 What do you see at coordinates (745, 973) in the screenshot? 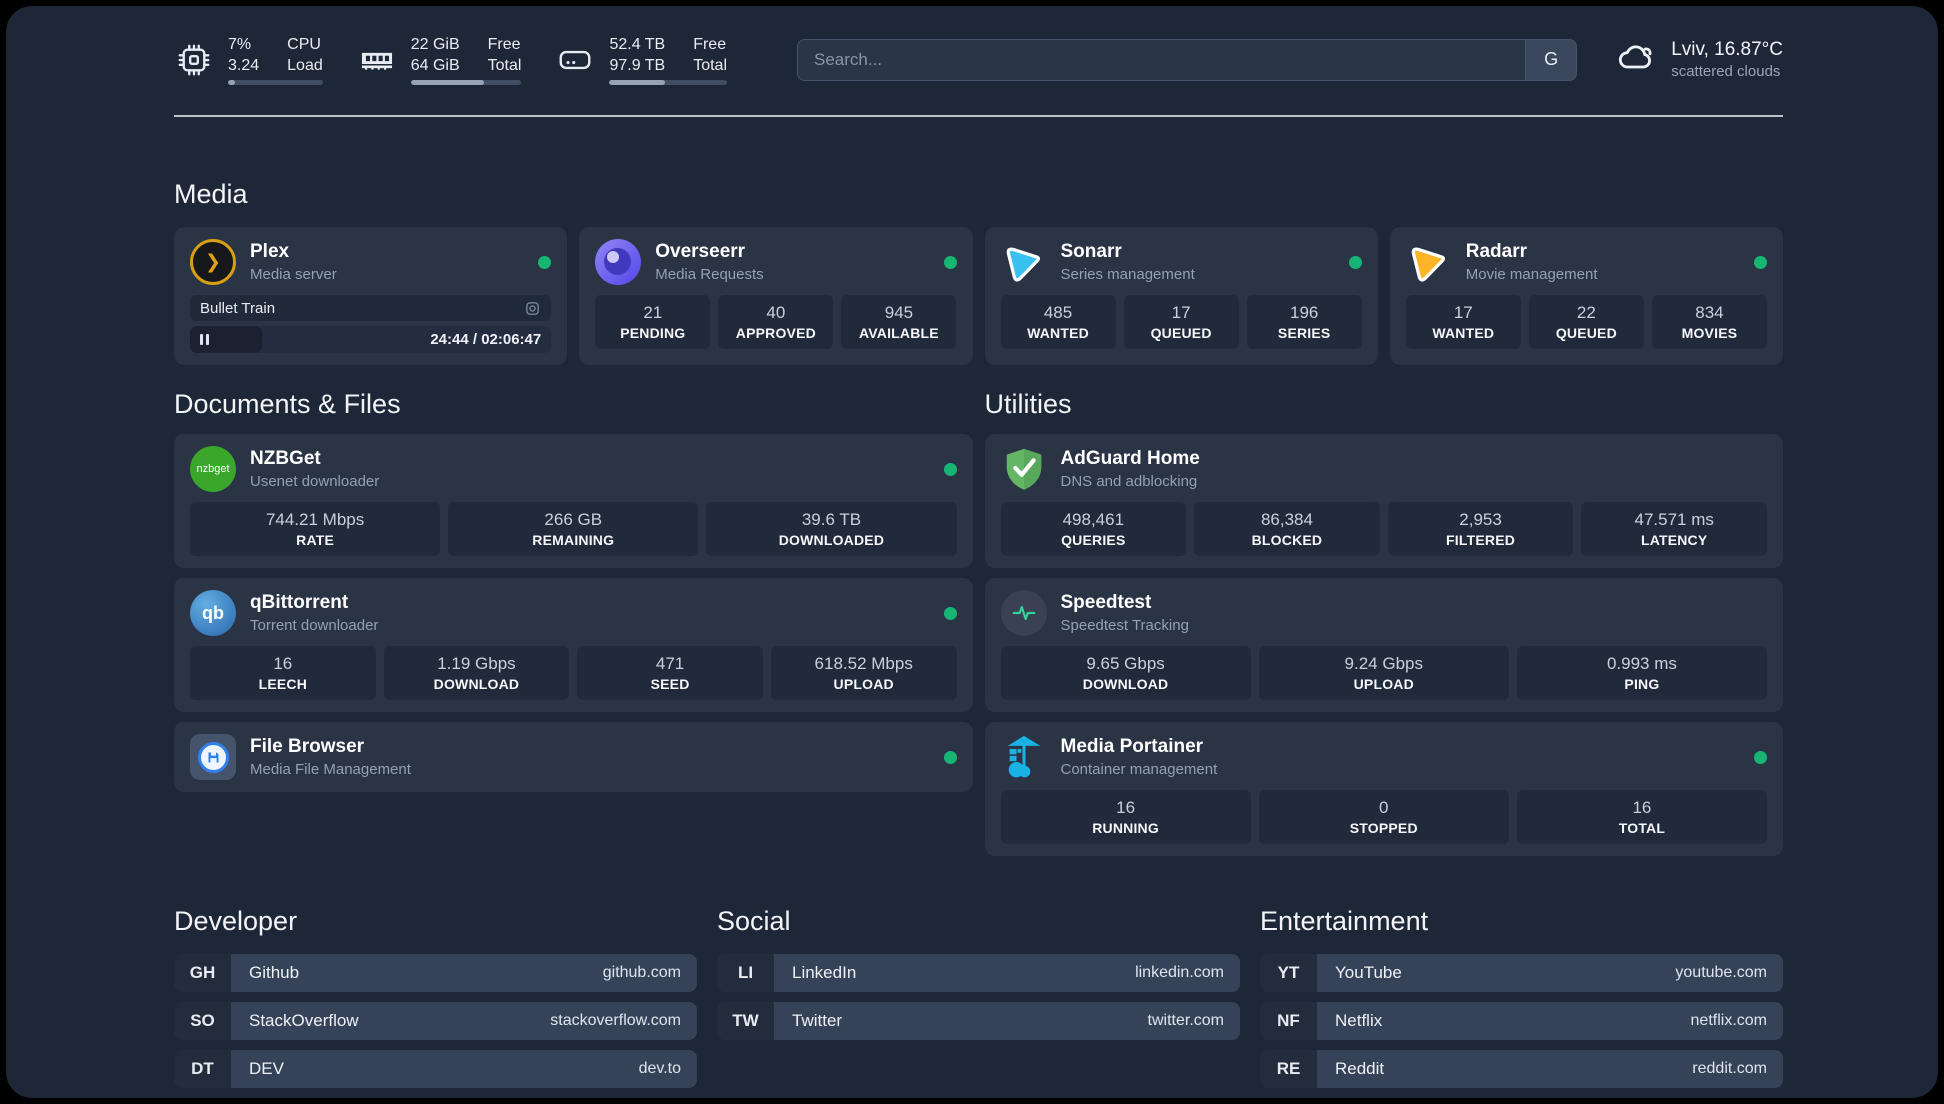
I see `link-badge: LI` at bounding box center [745, 973].